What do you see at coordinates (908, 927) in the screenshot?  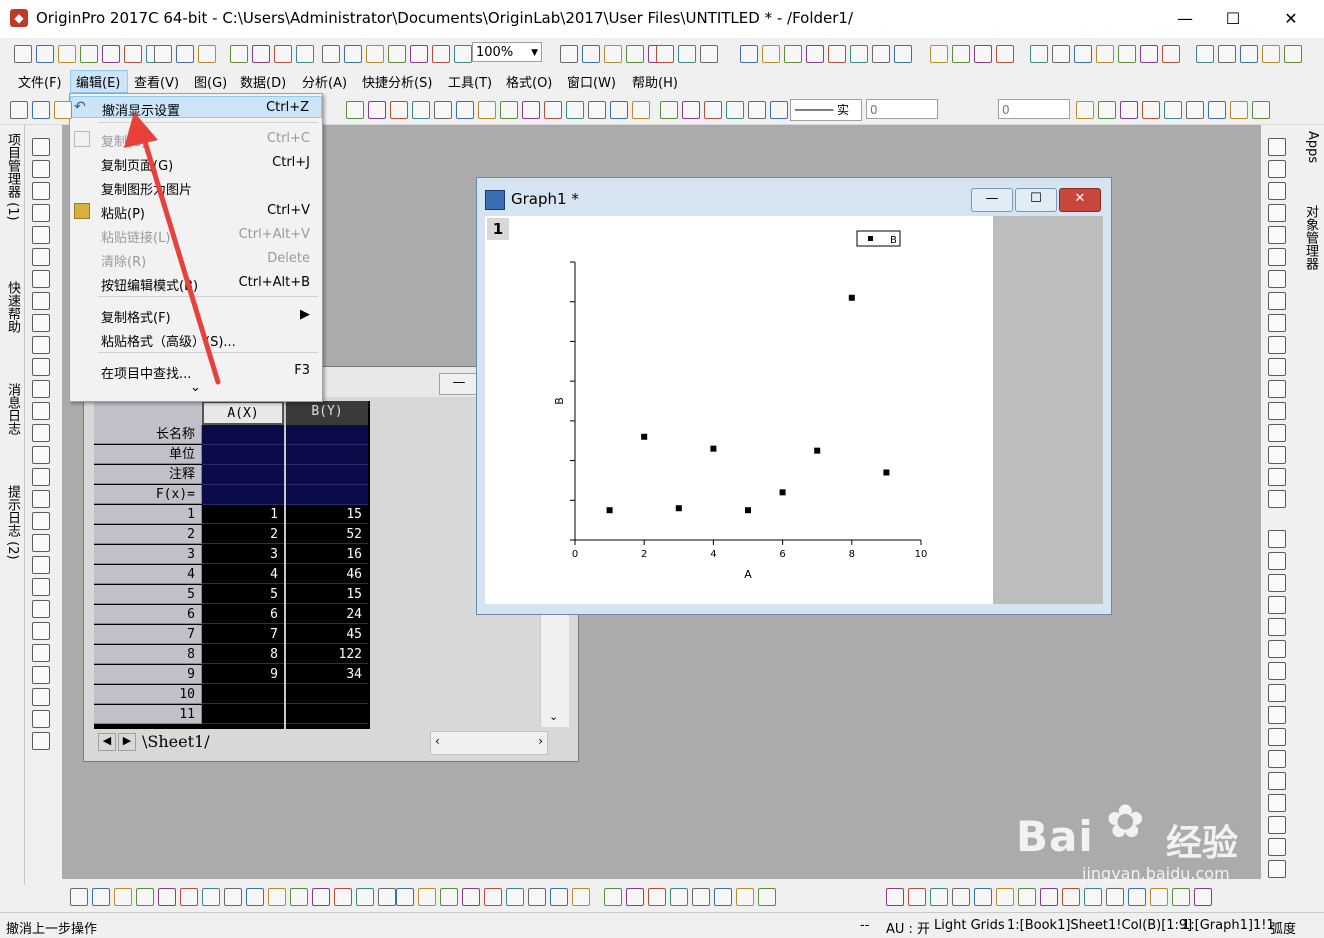 I see `status-au: AU : 开` at bounding box center [908, 927].